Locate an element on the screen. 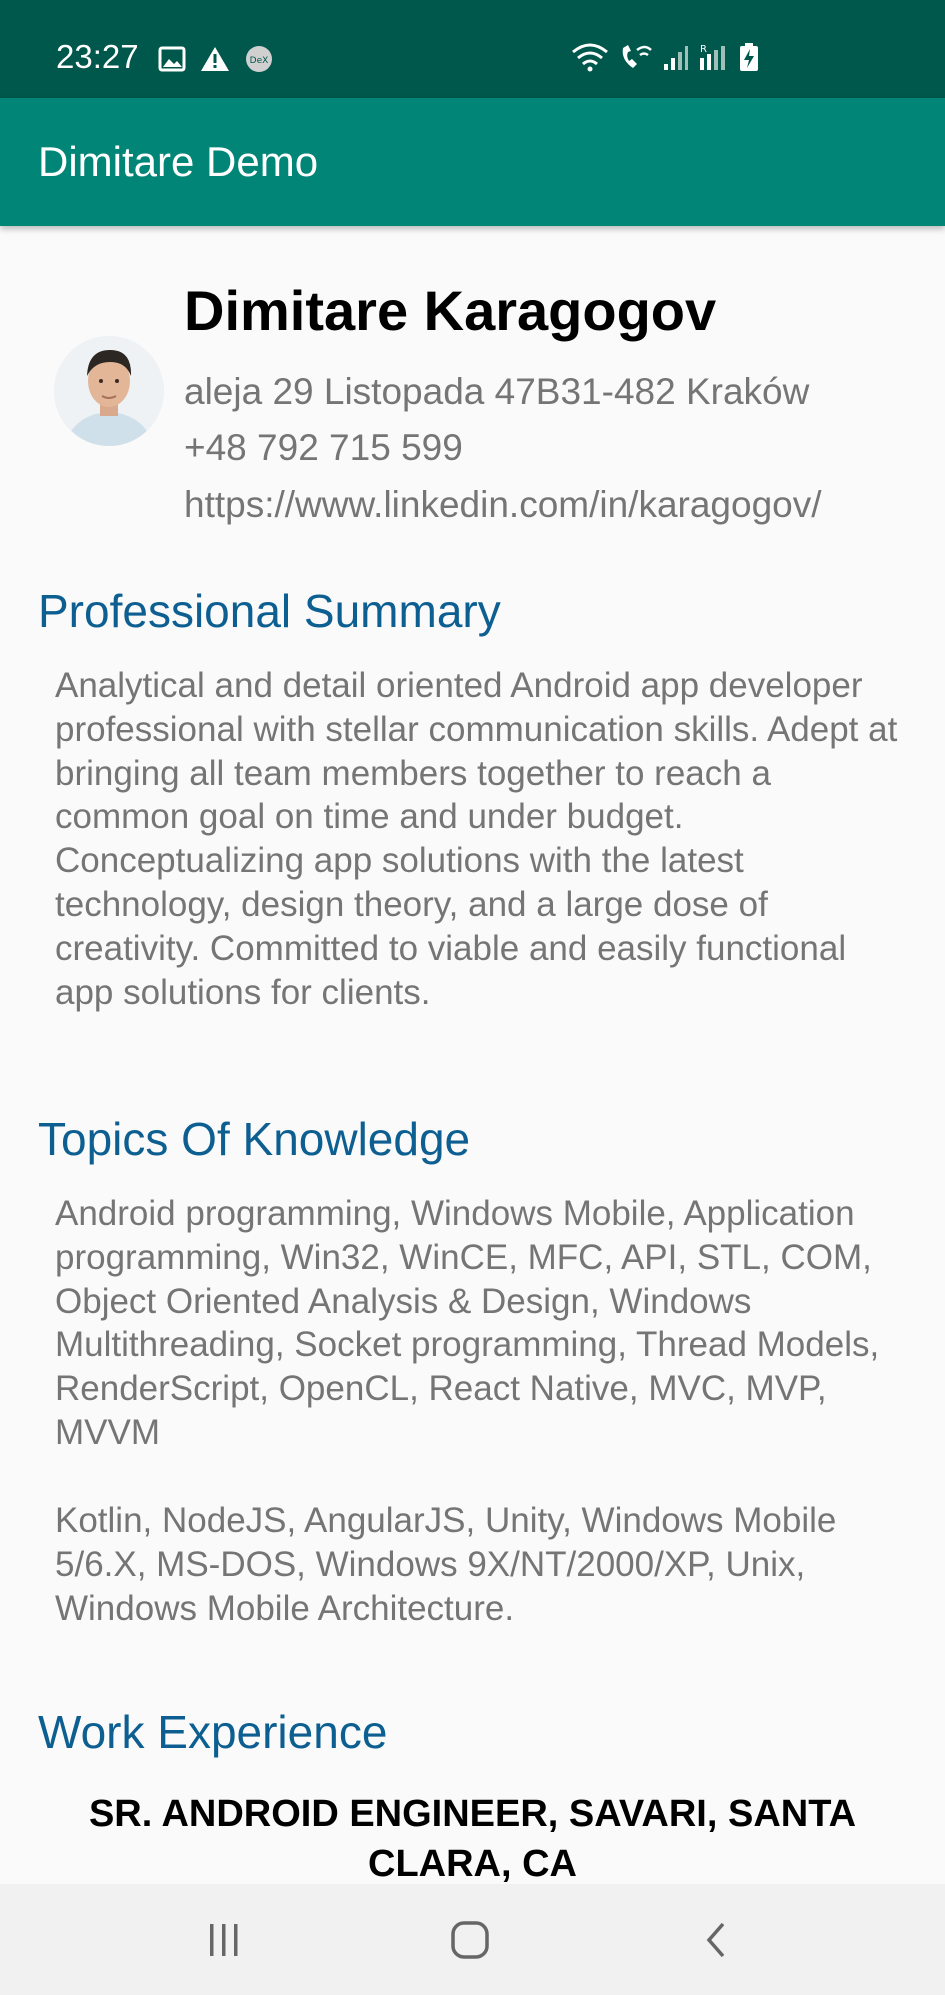 The image size is (945, 1995). profile-linkedin-link: https://www.linkedin.com/in/karagogov/ is located at coordinates (503, 505).